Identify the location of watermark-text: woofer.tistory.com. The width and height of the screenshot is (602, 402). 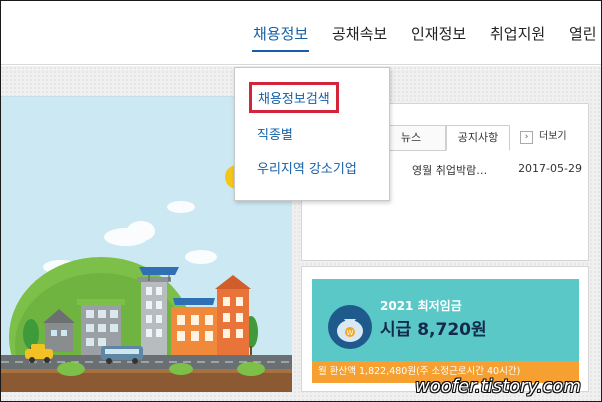
(498, 386).